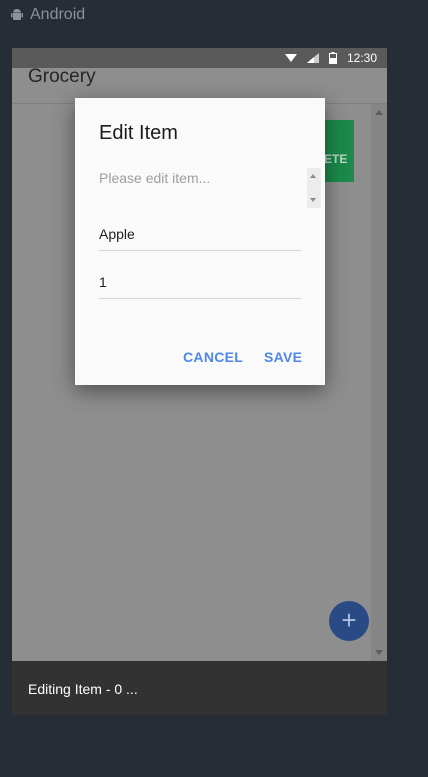  I want to click on item-quantity-field: 1, so click(200, 283).